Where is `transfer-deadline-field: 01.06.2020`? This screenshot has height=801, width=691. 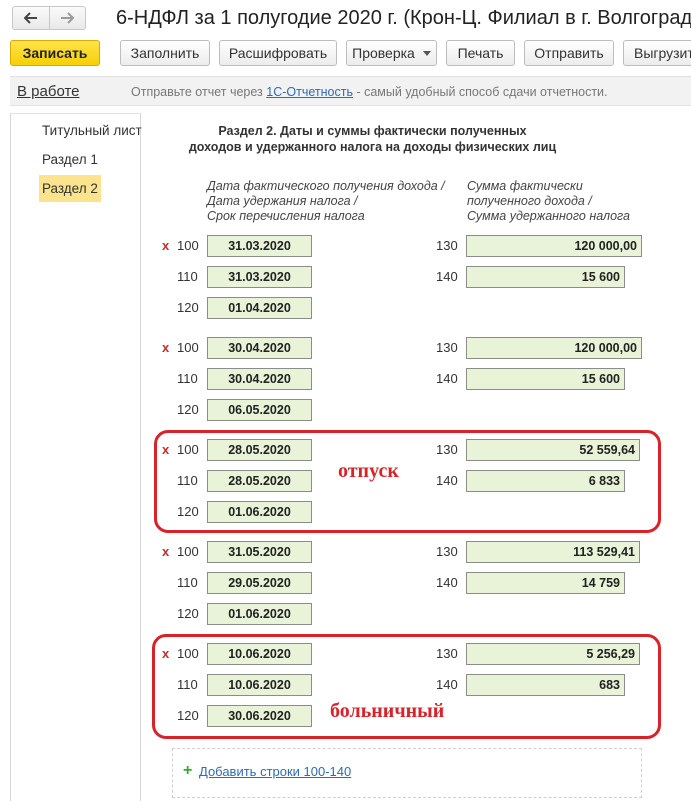 transfer-deadline-field: 01.06.2020 is located at coordinates (259, 614).